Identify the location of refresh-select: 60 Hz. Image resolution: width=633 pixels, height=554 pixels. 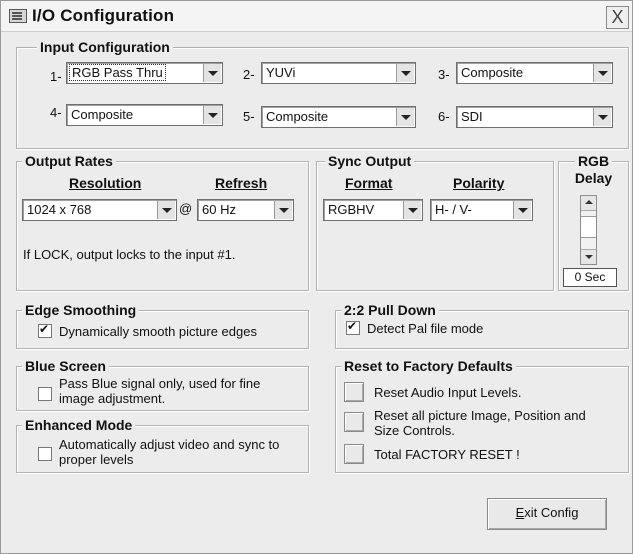
(245, 210).